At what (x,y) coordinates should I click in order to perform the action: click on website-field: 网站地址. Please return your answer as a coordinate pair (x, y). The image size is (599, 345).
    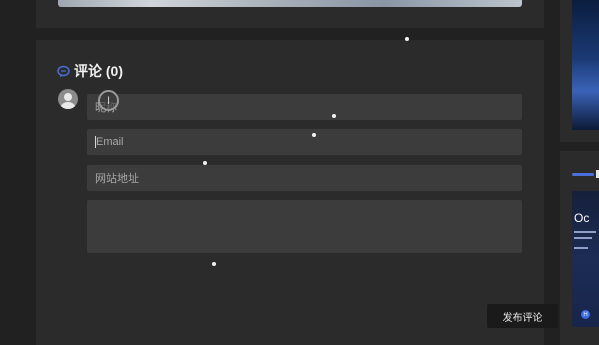
    Looking at the image, I should click on (304, 178).